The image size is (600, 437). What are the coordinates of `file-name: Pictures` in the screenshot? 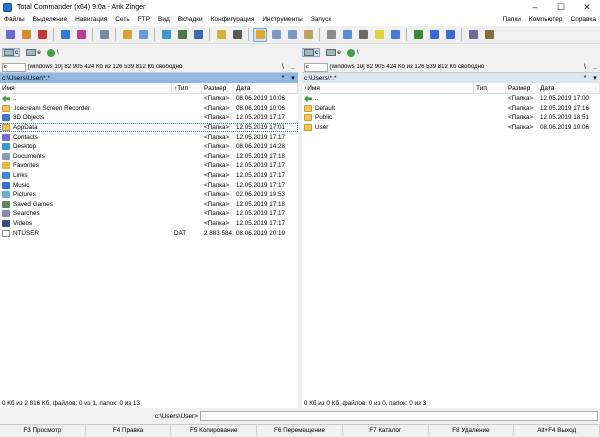 It's located at (24, 194).